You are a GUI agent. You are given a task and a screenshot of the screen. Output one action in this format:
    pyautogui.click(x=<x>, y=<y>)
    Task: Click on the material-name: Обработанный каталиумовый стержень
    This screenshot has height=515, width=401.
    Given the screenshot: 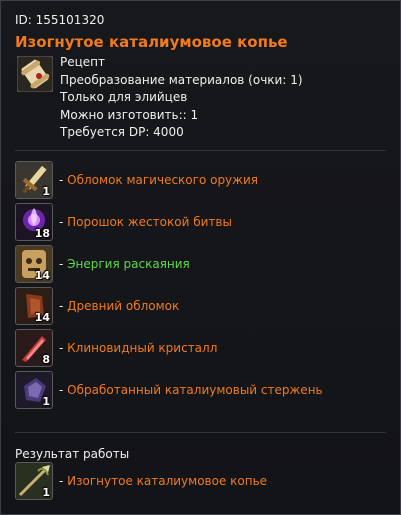 What is the action you would take?
    pyautogui.click(x=194, y=390)
    